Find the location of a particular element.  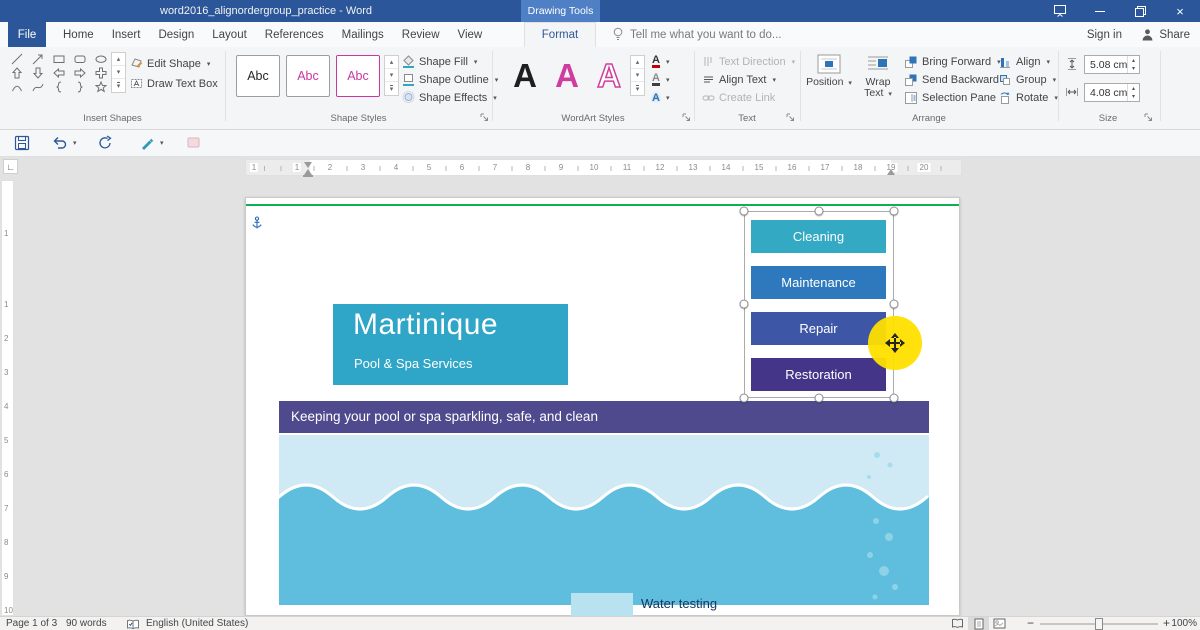

shape-styles-scroll-up-button: ▴ is located at coordinates (391, 62).